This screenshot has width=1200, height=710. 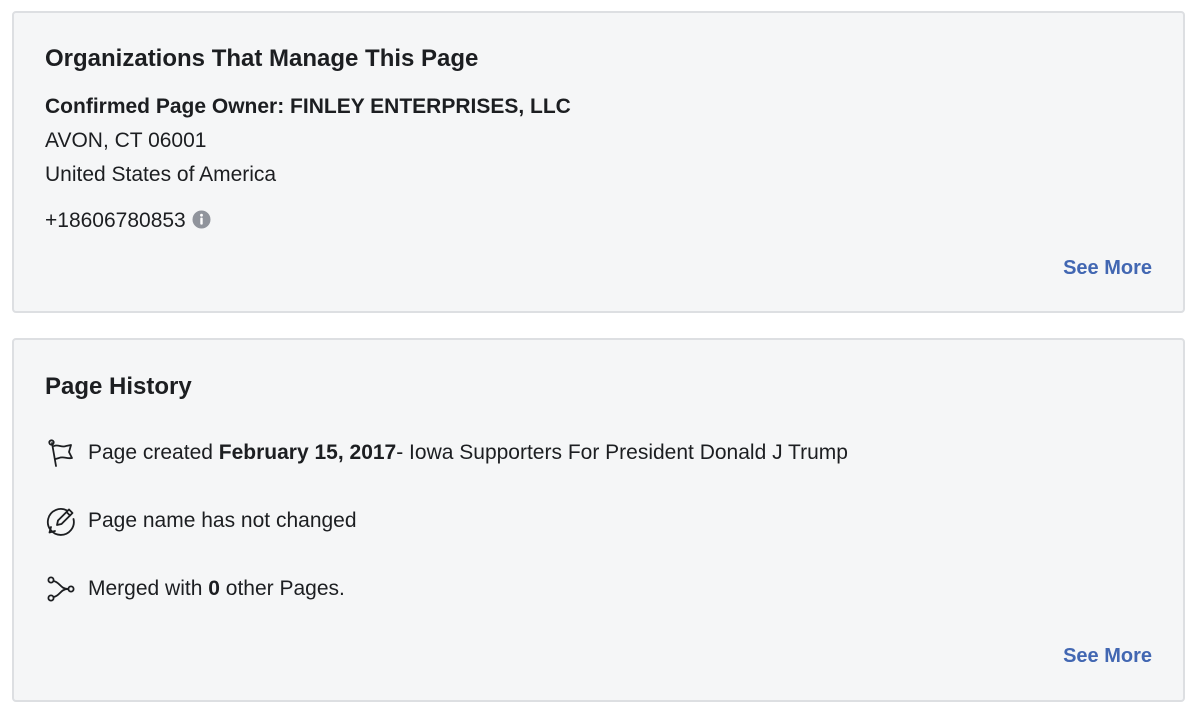 I want to click on history-row-name: Page name has not changed, so click(x=201, y=521).